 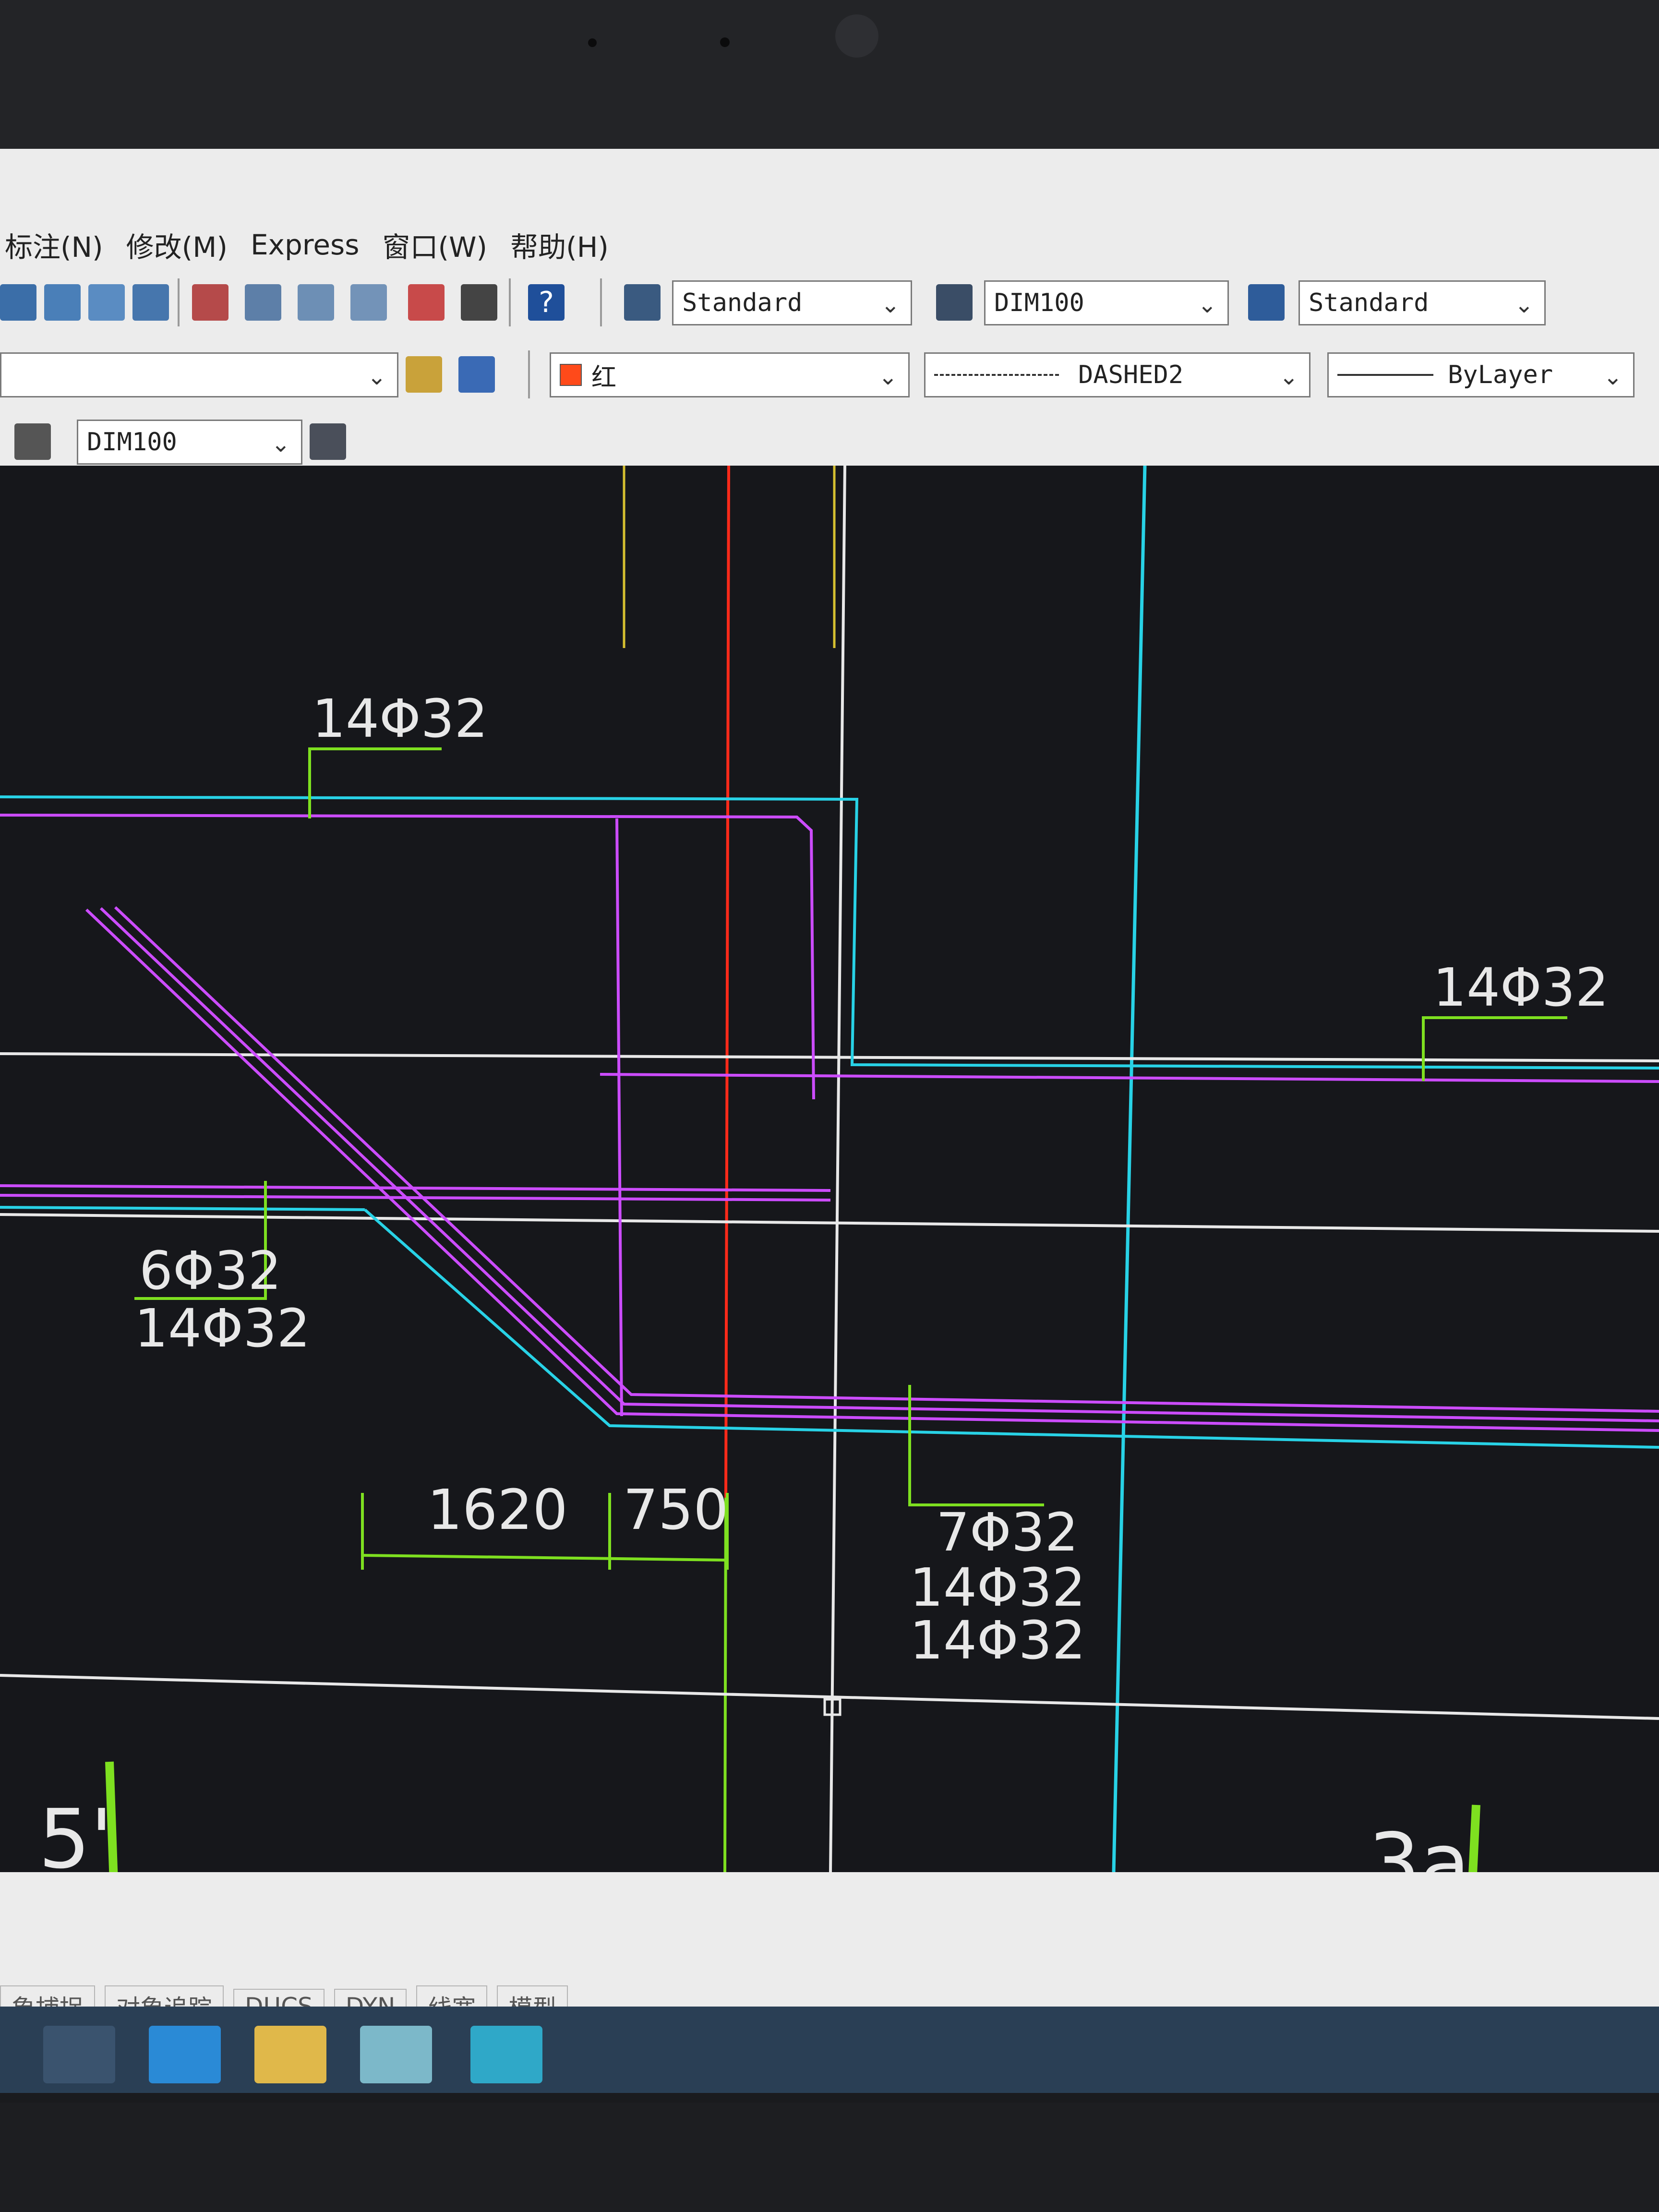 What do you see at coordinates (1129, 1169) in the screenshot?
I see `cyan-vertical-line` at bounding box center [1129, 1169].